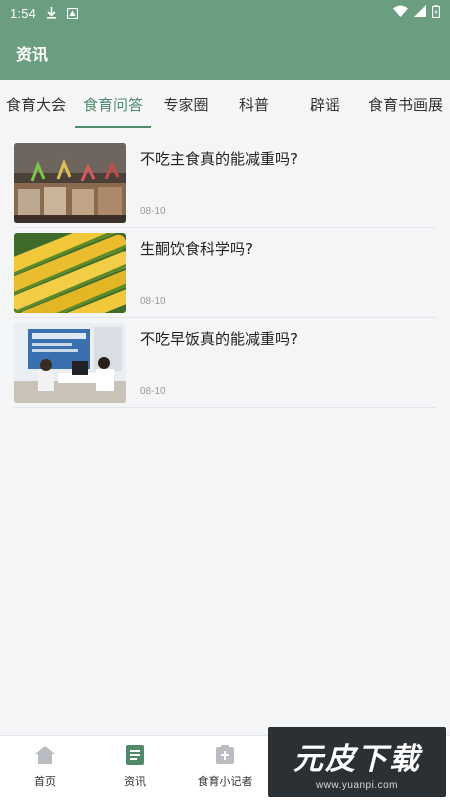 This screenshot has width=450, height=800. What do you see at coordinates (32, 54) in the screenshot?
I see `page-title: 资讯` at bounding box center [32, 54].